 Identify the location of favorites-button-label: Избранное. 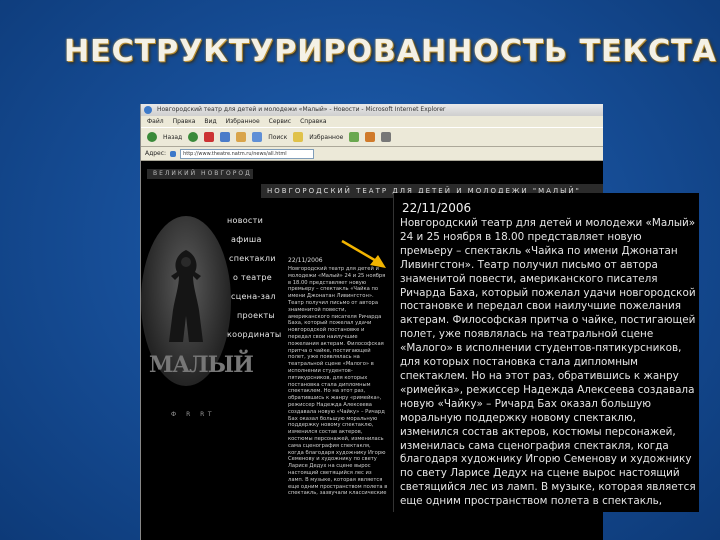
(326, 137).